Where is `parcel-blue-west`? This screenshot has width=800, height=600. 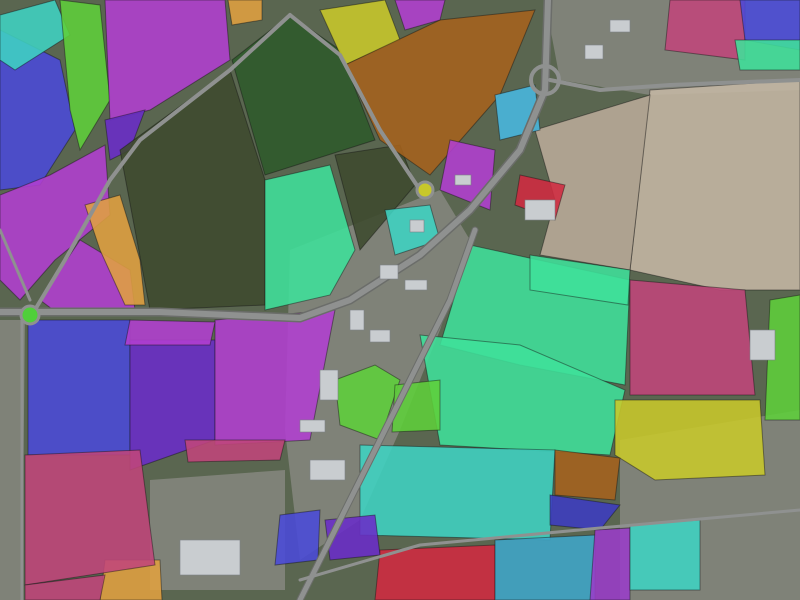
parcel-blue-west is located at coordinates (79, 387).